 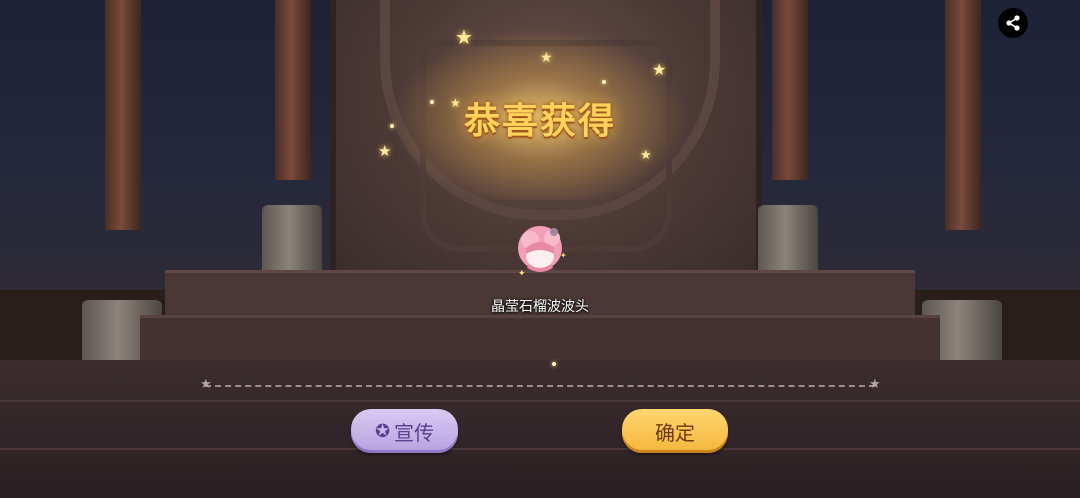 What do you see at coordinates (293, 90) in the screenshot?
I see `pillar-left-inner` at bounding box center [293, 90].